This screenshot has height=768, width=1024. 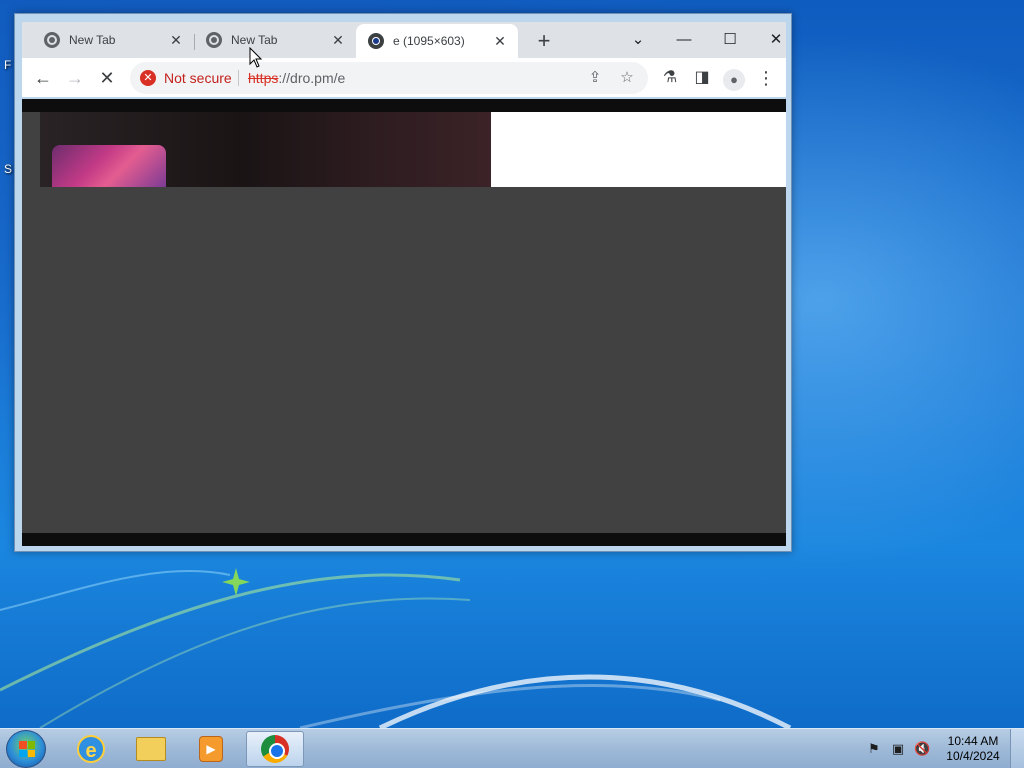 I want to click on image-thumbnail, so click(x=109, y=166).